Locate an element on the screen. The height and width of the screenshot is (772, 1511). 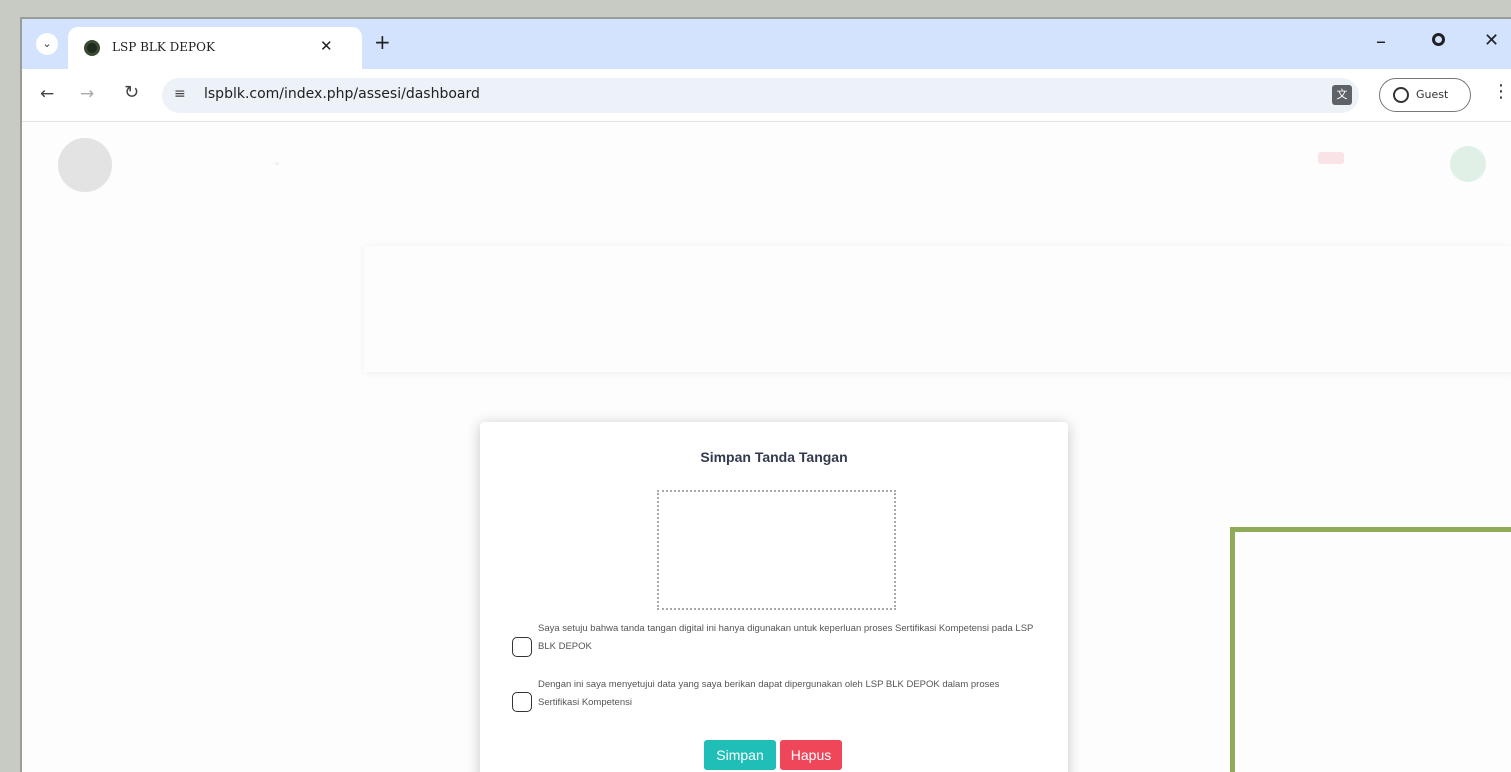
tab-strip: ⌄ LSP BLK DEPOK ✕ + – ✕ is located at coordinates (766, 44).